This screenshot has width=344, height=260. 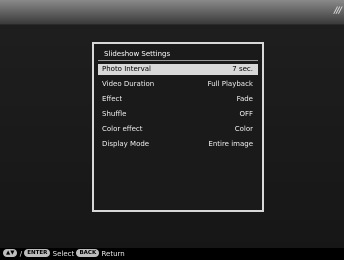 What do you see at coordinates (178, 99) in the screenshot?
I see `setting-effect: Effect Fade` at bounding box center [178, 99].